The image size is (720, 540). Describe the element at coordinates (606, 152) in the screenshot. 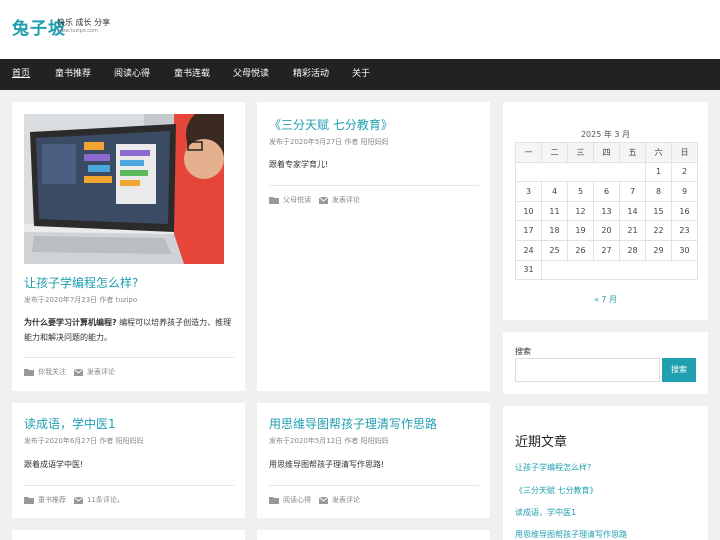

I see `weekday-header: 四` at that location.